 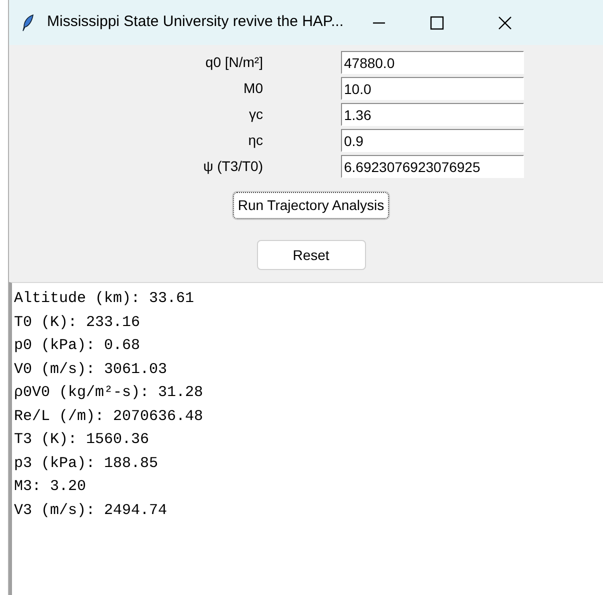 I want to click on field-label: ψ (T3/T0), so click(x=232, y=166).